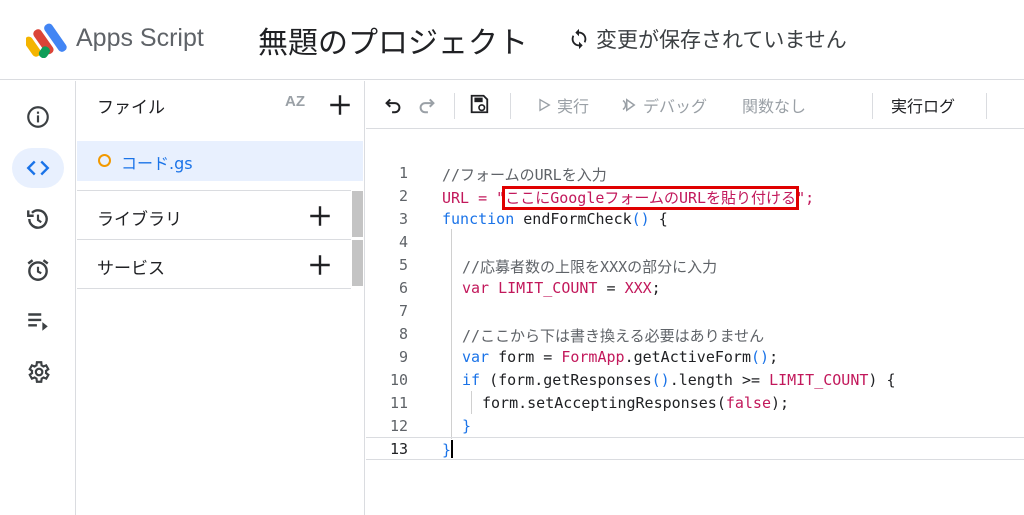  Describe the element at coordinates (104, 160) in the screenshot. I see `unsaved-dot-icon` at that location.